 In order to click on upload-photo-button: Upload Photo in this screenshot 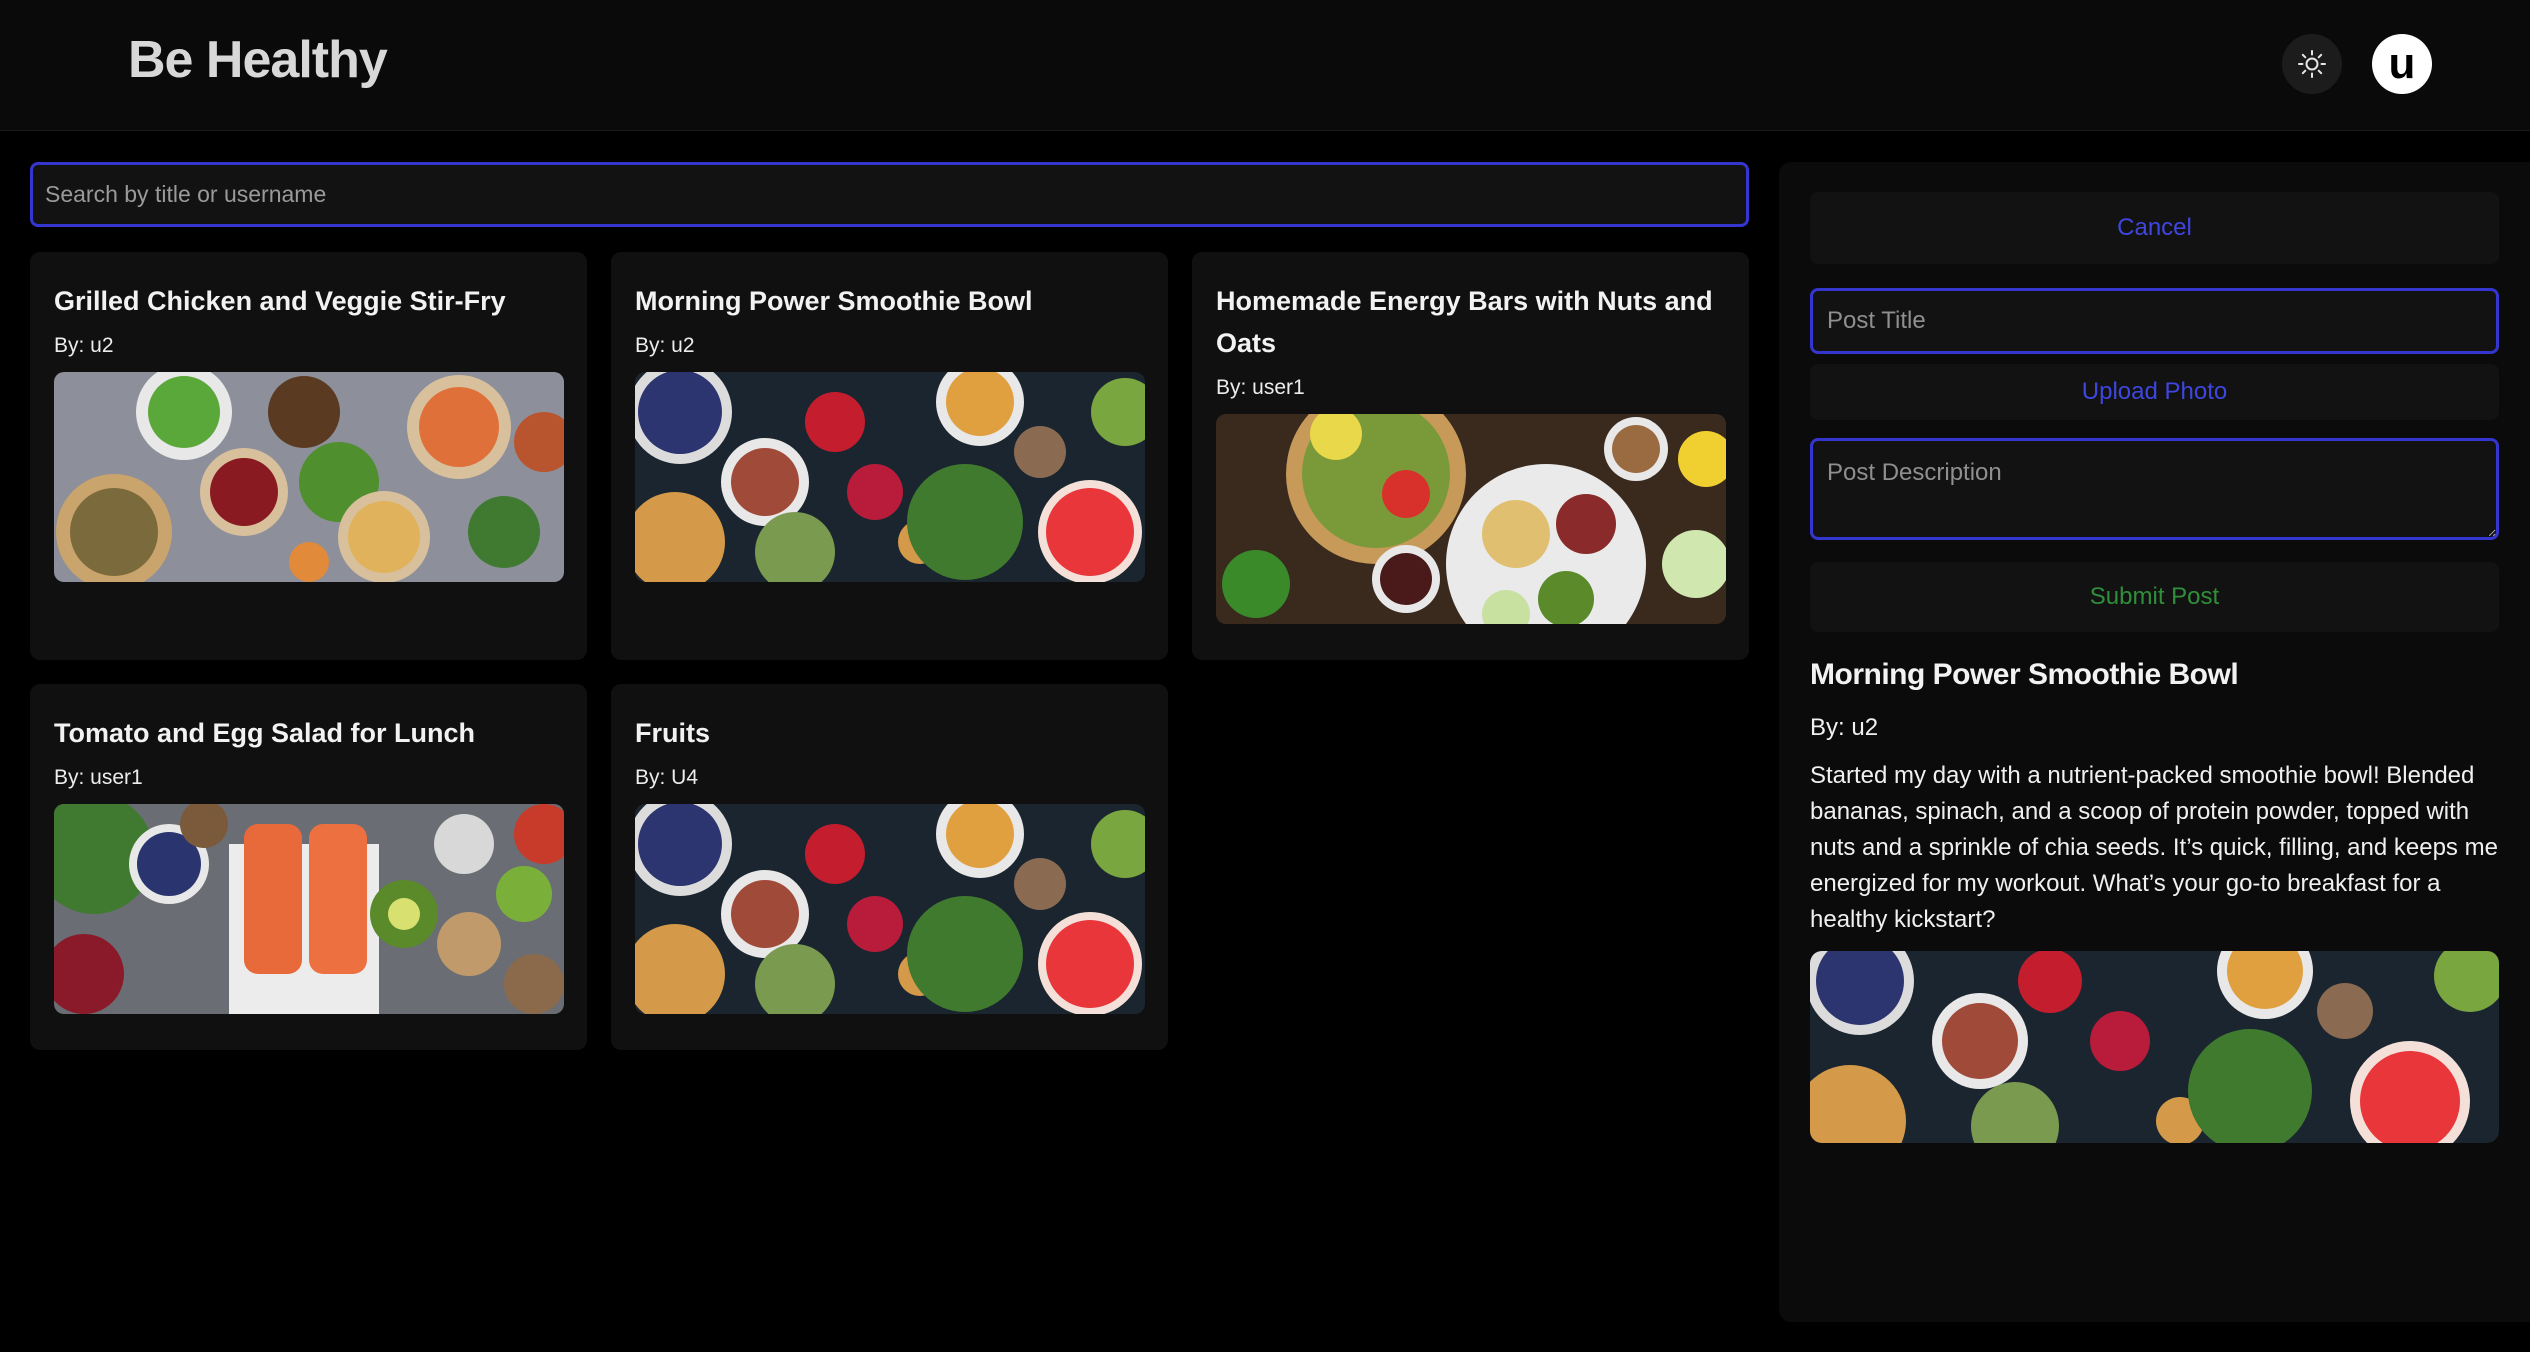, I will do `click(2154, 392)`.